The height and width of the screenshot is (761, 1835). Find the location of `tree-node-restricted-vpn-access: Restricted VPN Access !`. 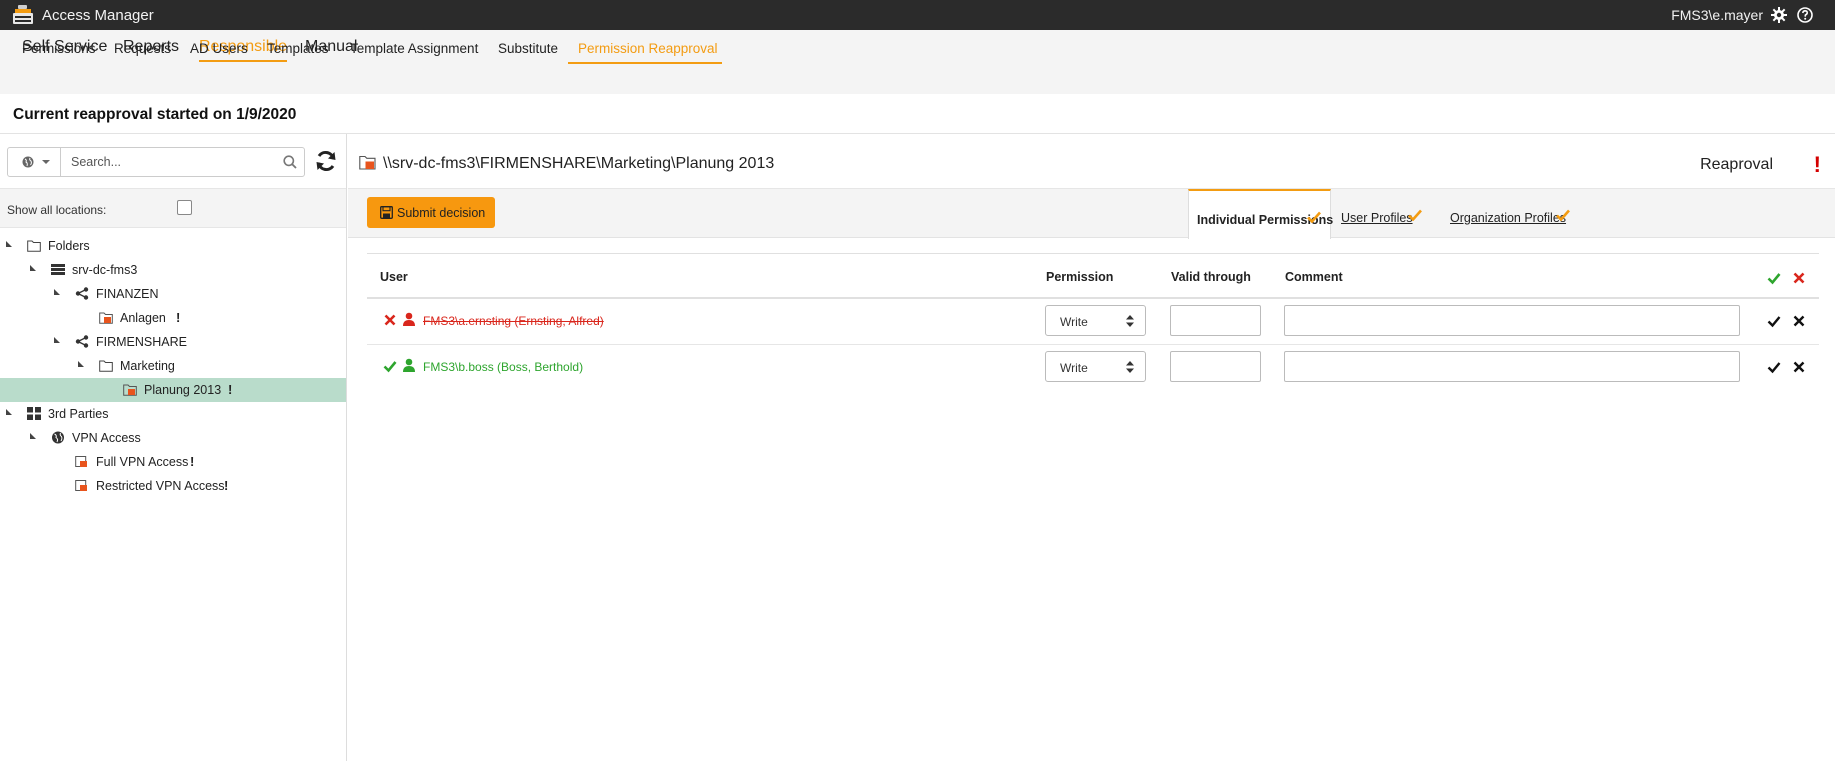

tree-node-restricted-vpn-access: Restricted VPN Access ! is located at coordinates (173, 486).